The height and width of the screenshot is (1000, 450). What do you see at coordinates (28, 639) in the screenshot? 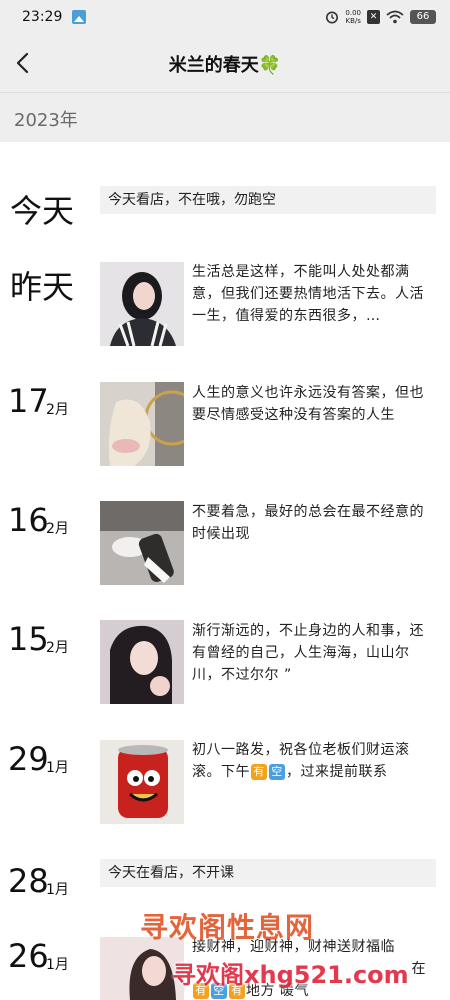
I see `entry-day: 15` at bounding box center [28, 639].